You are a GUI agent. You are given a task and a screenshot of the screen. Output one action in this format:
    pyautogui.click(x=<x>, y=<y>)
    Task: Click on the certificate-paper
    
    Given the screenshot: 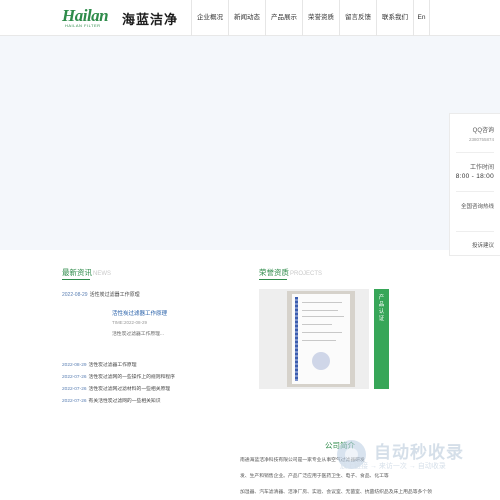 What is the action you would take?
    pyautogui.click(x=321, y=339)
    